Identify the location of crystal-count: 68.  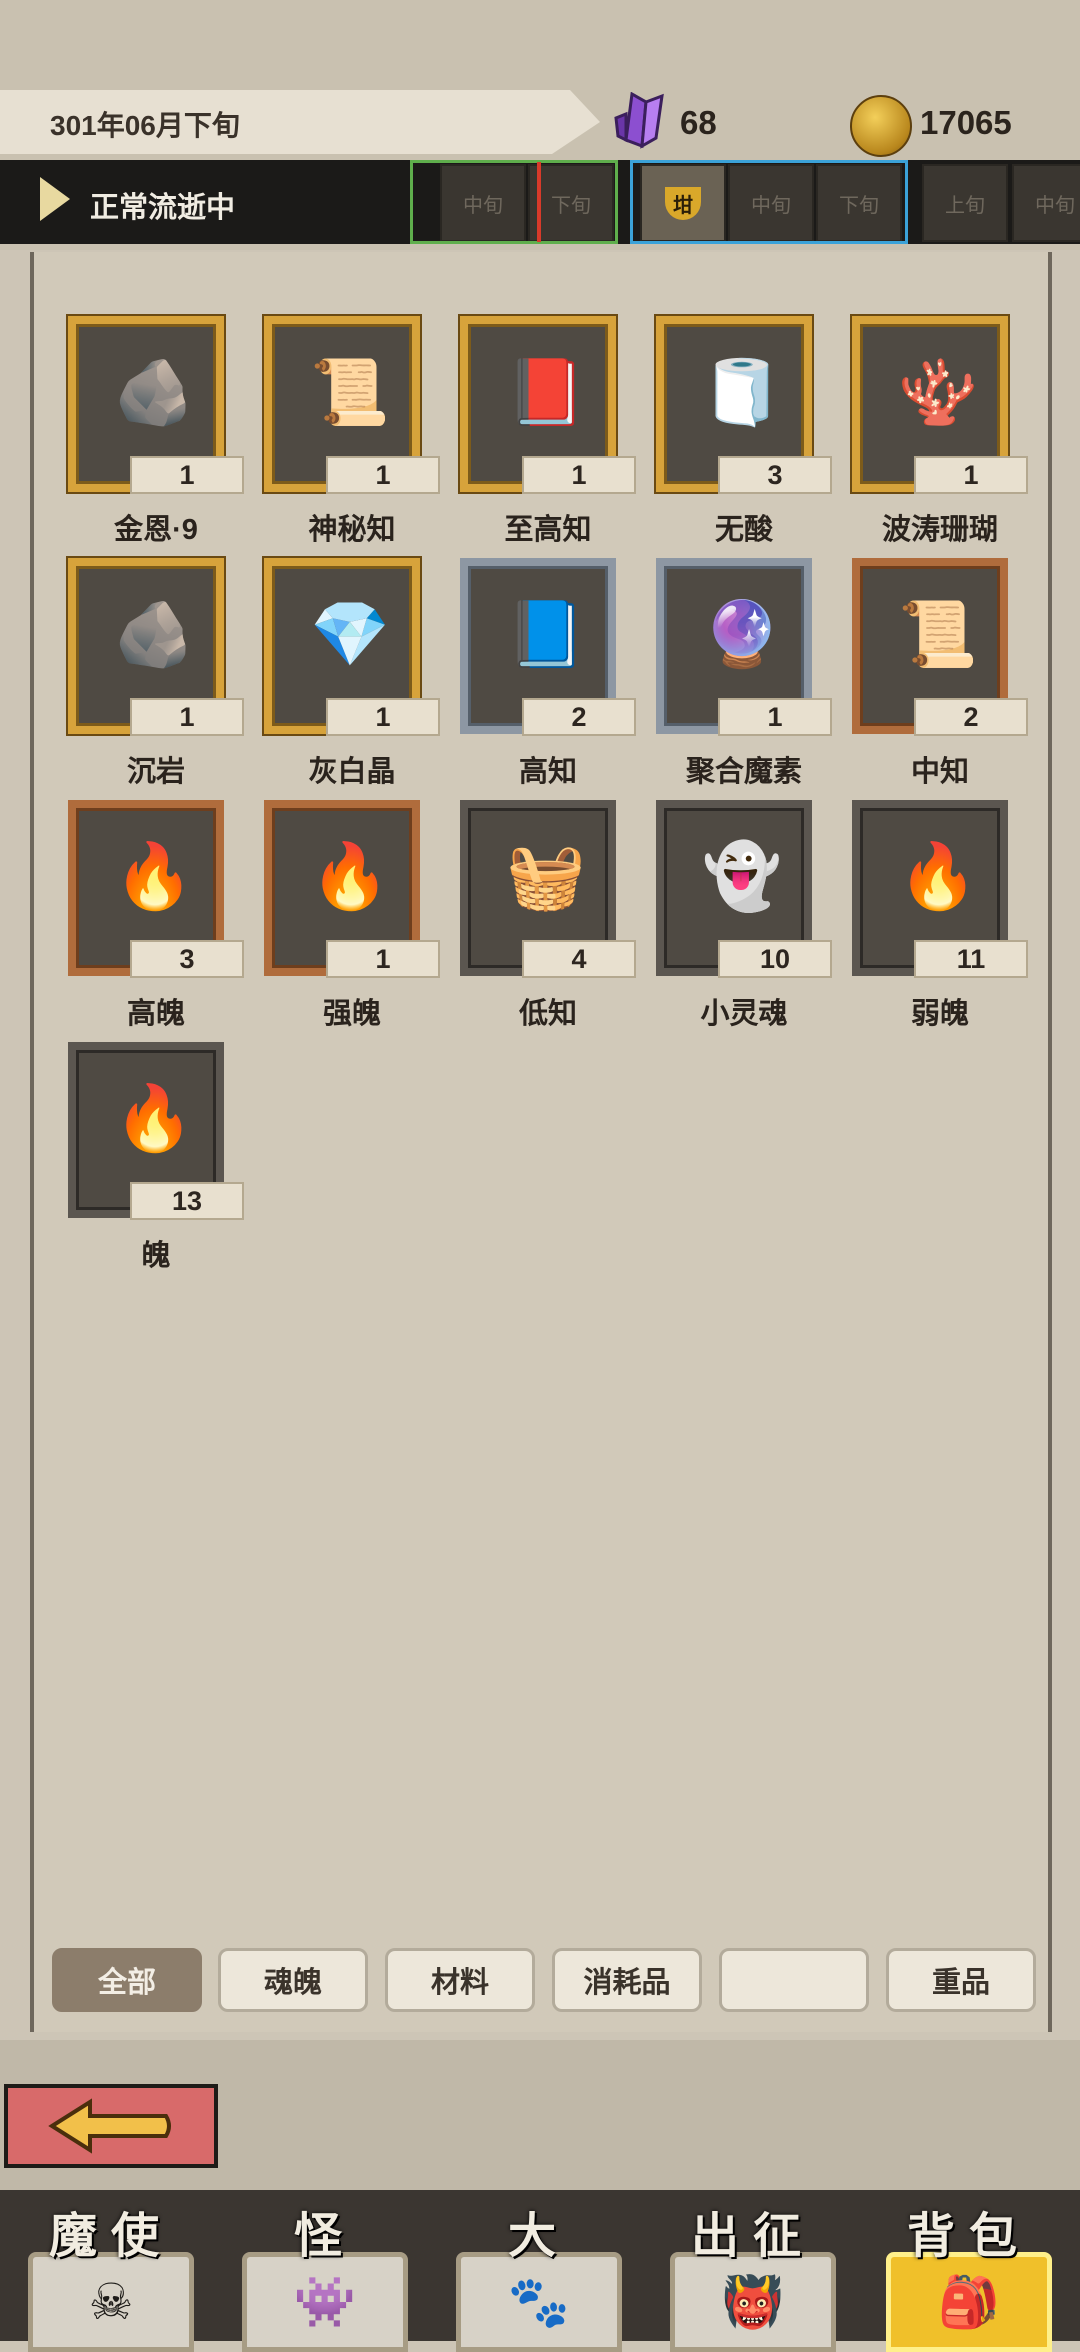
(698, 122).